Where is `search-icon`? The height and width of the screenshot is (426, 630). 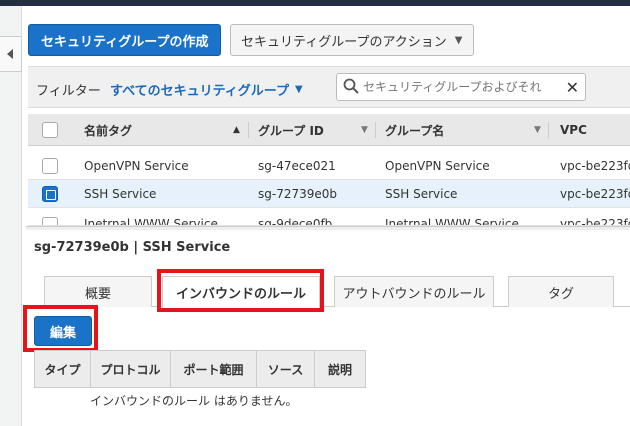 search-icon is located at coordinates (351, 87).